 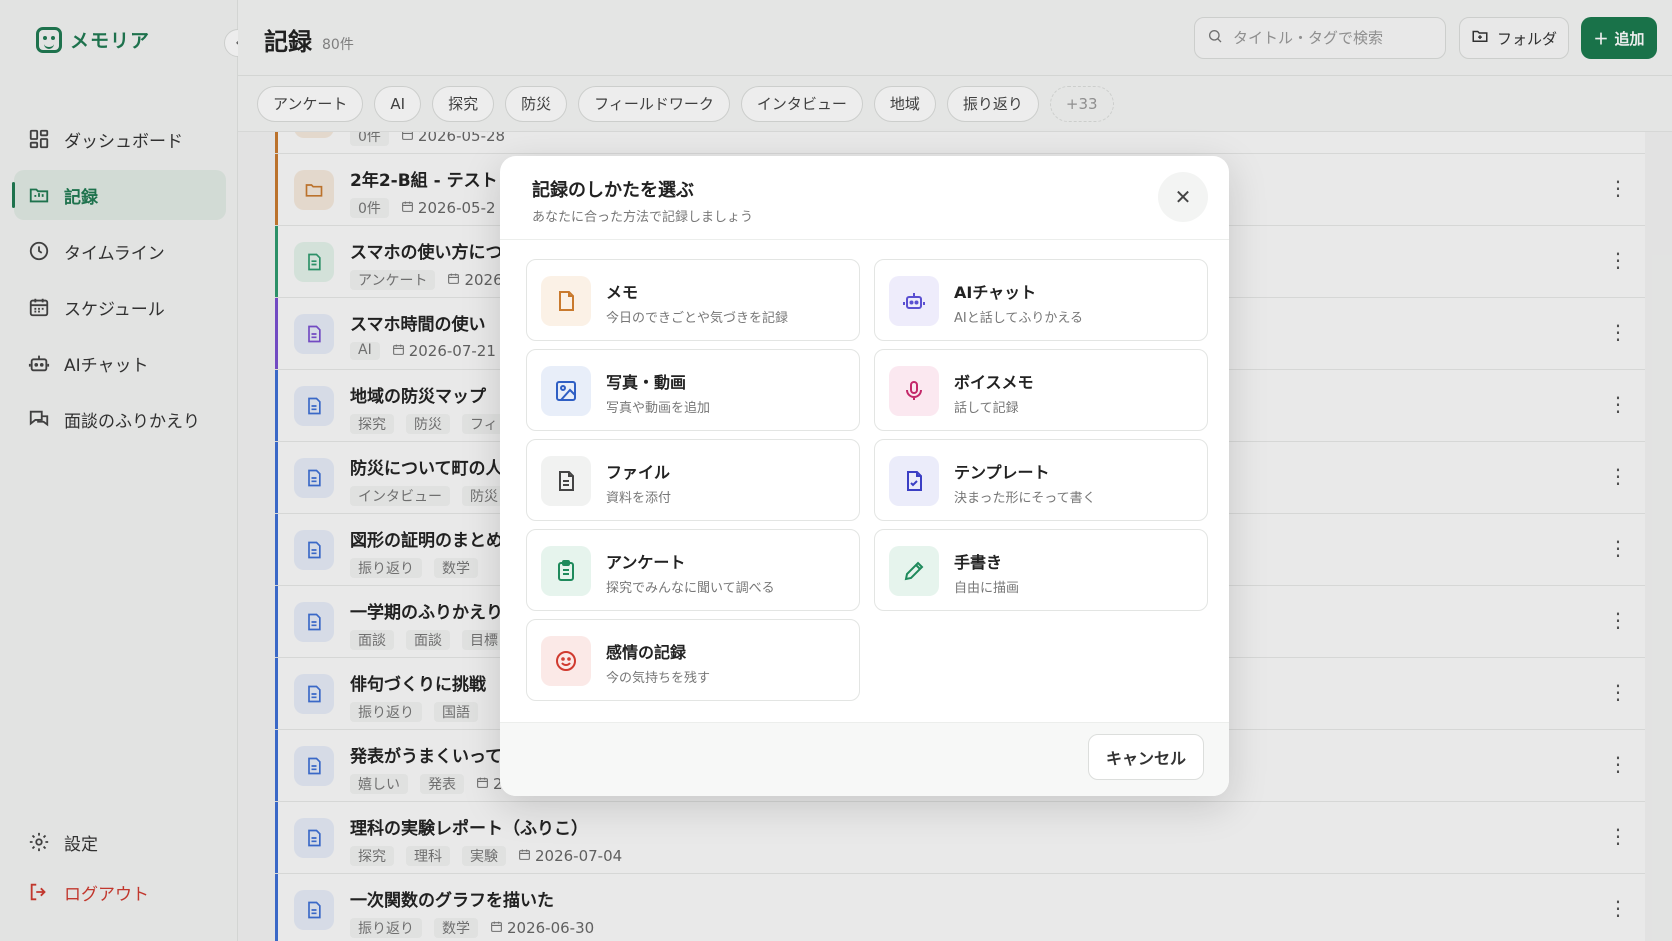 I want to click on dialog-subtitle: あなたに合った方法で記録しましょう, so click(x=643, y=217).